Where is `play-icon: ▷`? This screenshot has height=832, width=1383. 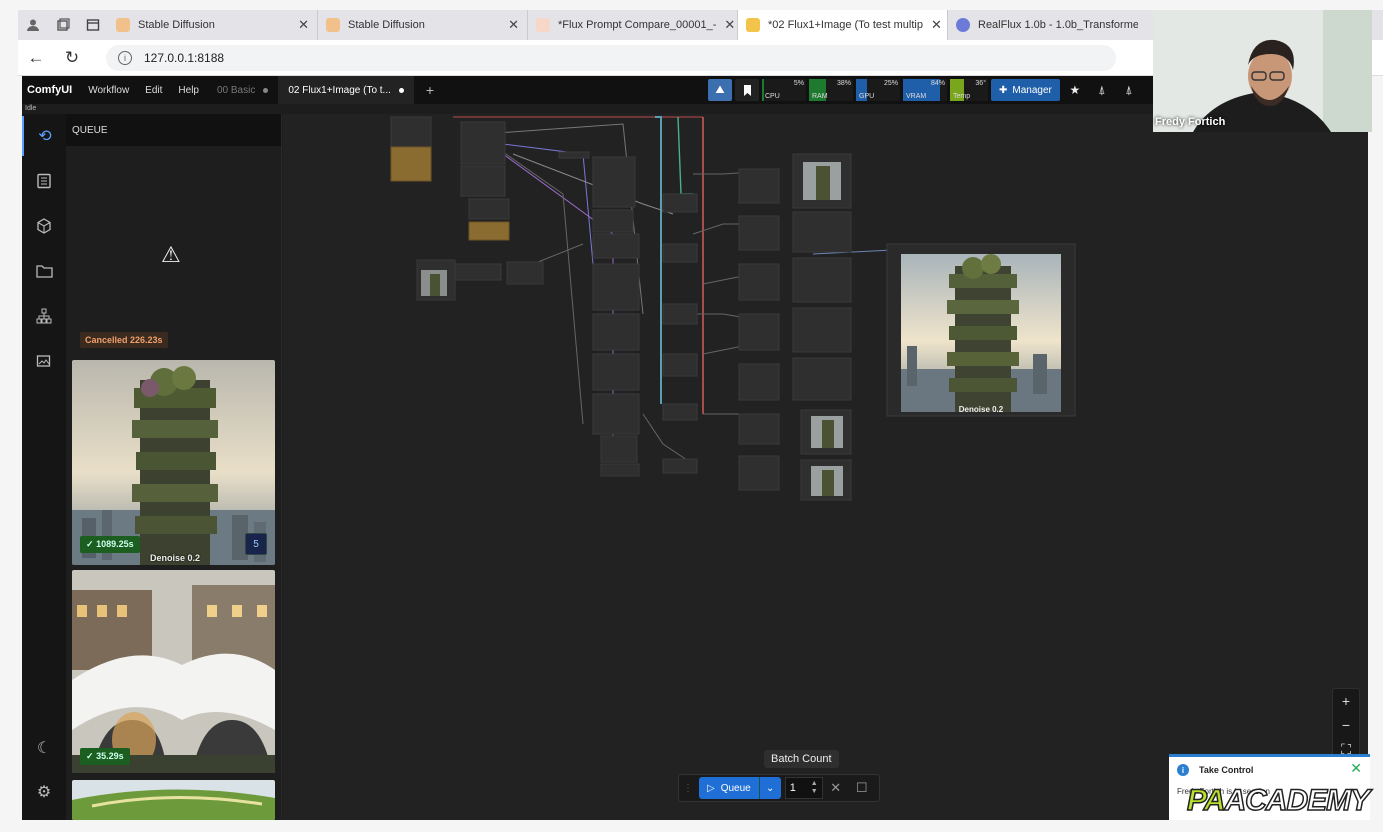
play-icon: ▷ is located at coordinates (711, 788).